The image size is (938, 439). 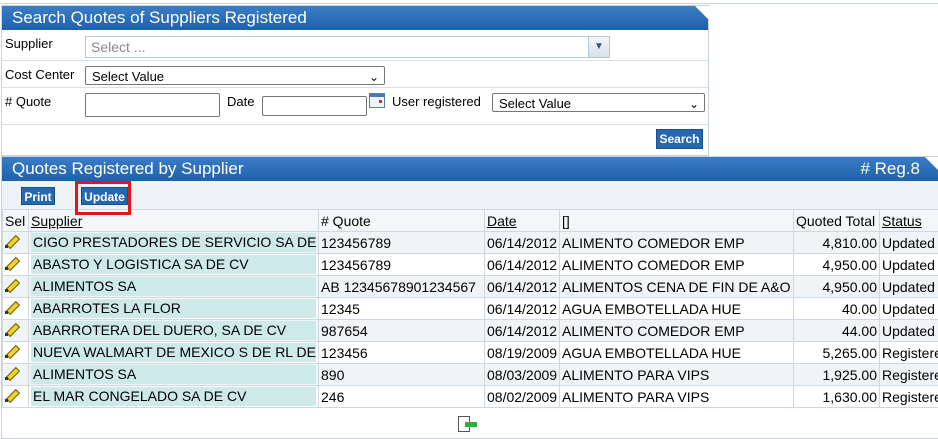 I want to click on col-header-description: [], so click(x=677, y=221).